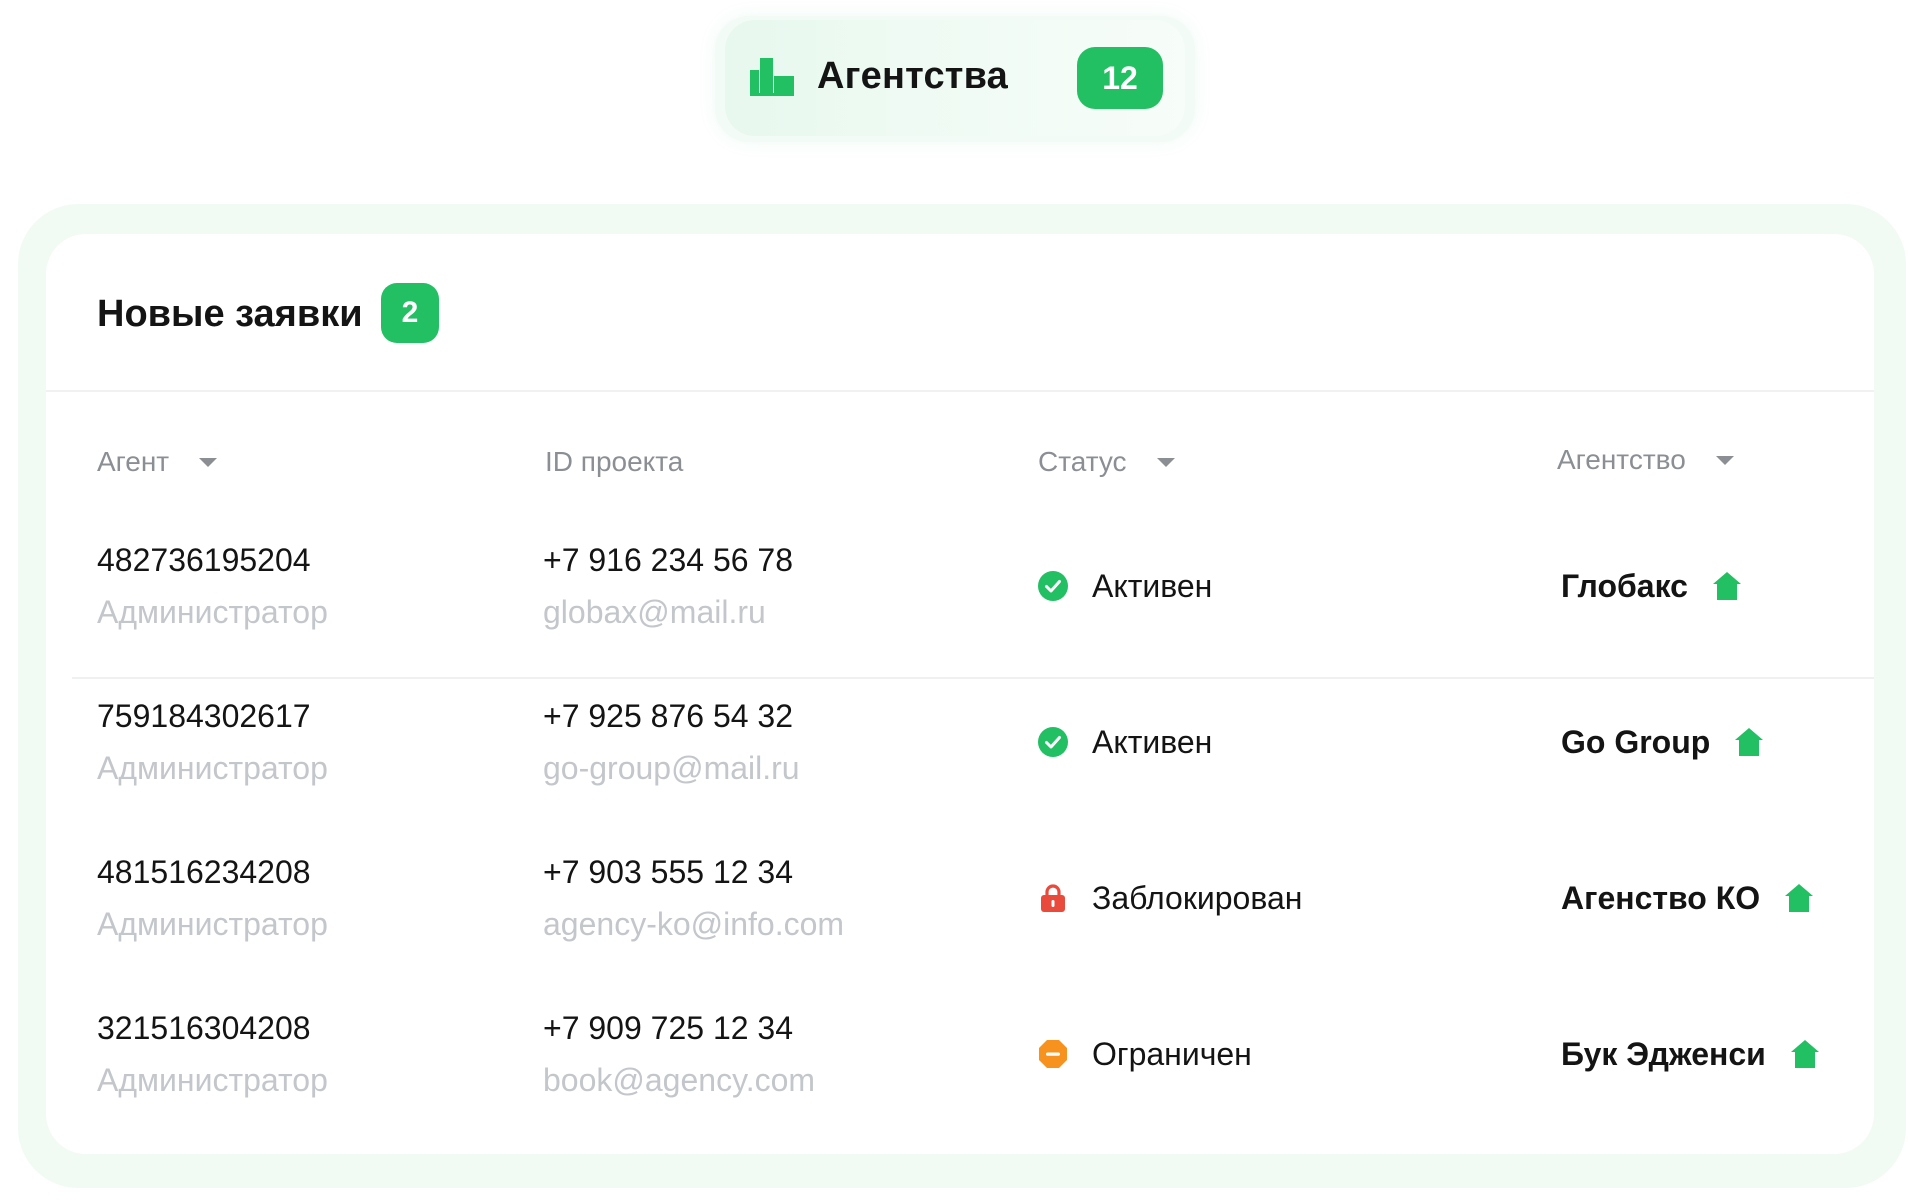 The height and width of the screenshot is (1200, 1908). I want to click on lock-icon, so click(1053, 898).